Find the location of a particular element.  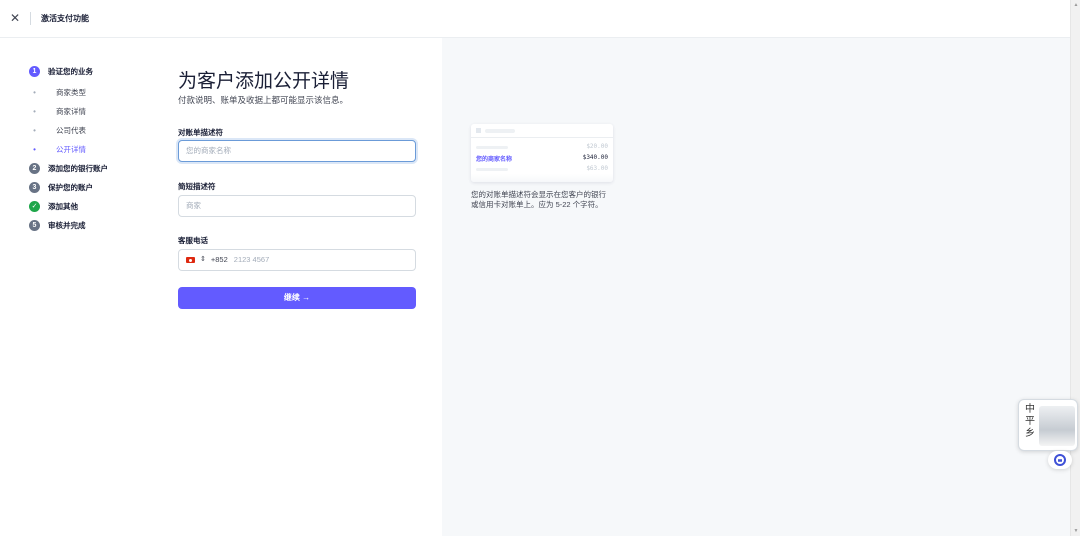

step-add-extras: ✓ 添加其他 is located at coordinates (53, 206).